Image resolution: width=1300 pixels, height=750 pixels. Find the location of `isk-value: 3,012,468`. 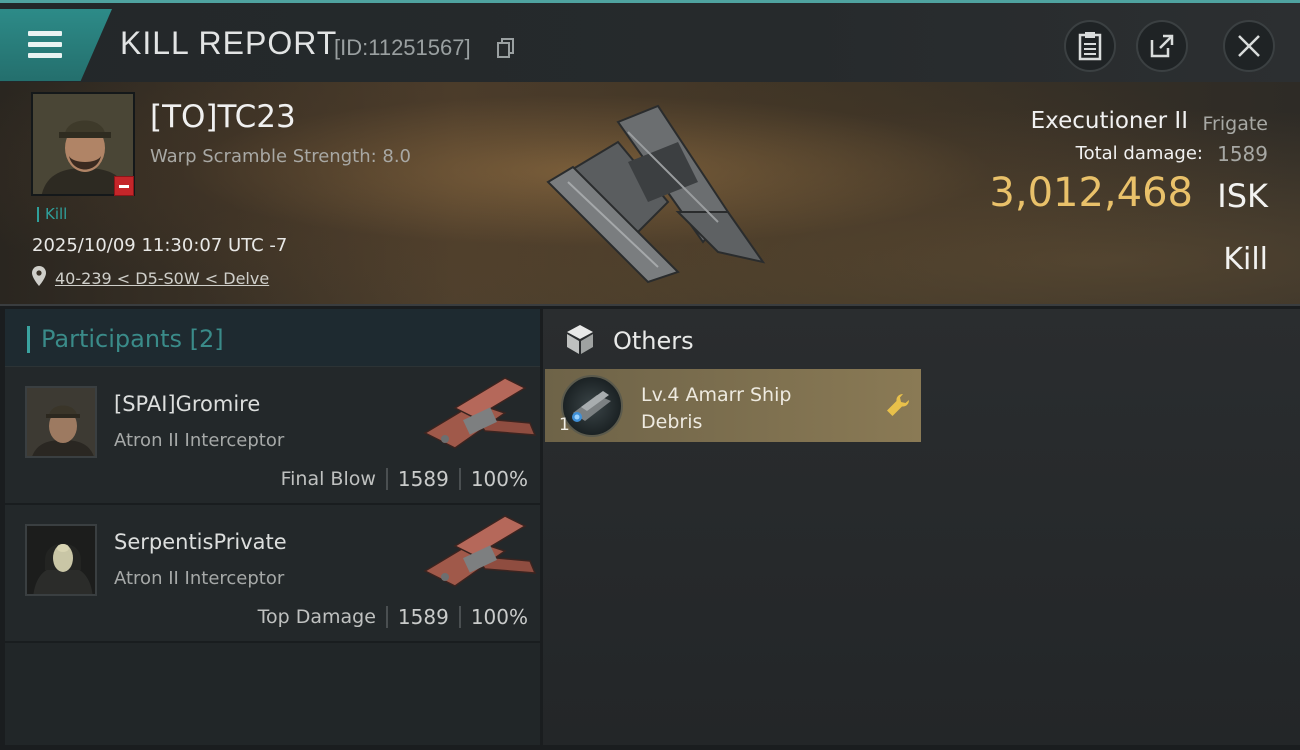

isk-value: 3,012,468 is located at coordinates (1091, 193).